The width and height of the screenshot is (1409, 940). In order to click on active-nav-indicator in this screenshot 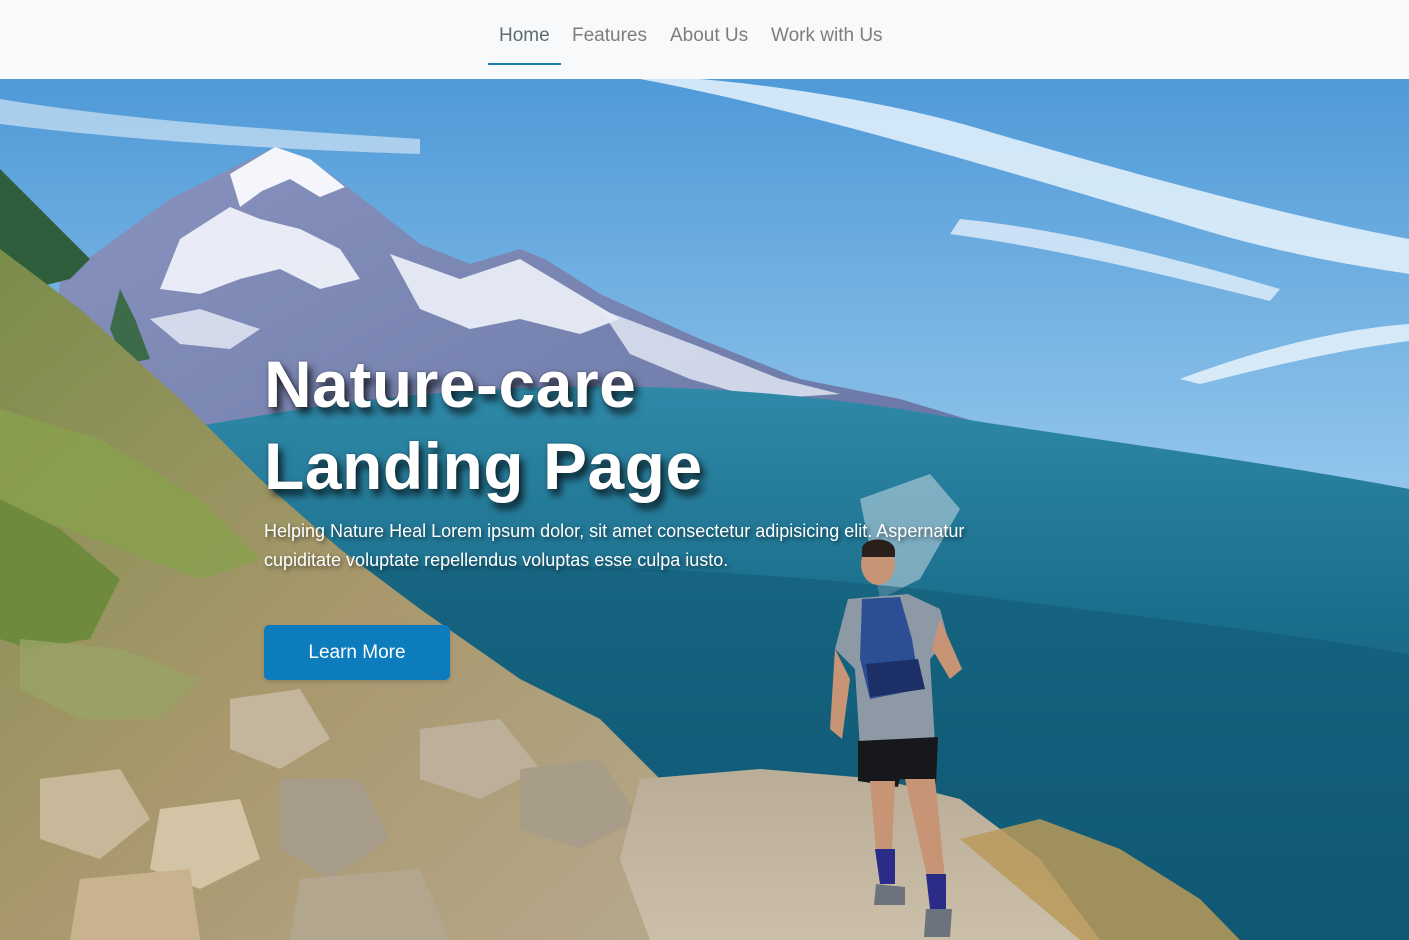, I will do `click(524, 64)`.